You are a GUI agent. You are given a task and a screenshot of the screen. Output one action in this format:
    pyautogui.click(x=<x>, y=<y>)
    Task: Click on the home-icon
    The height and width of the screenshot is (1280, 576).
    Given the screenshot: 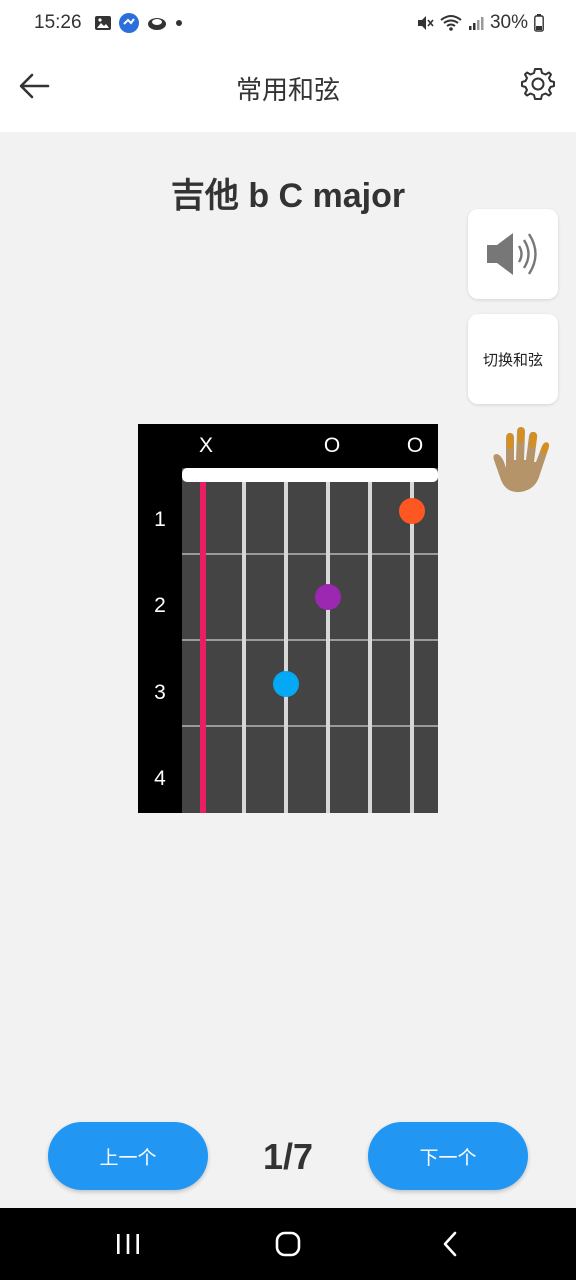 What is the action you would take?
    pyautogui.click(x=288, y=1244)
    